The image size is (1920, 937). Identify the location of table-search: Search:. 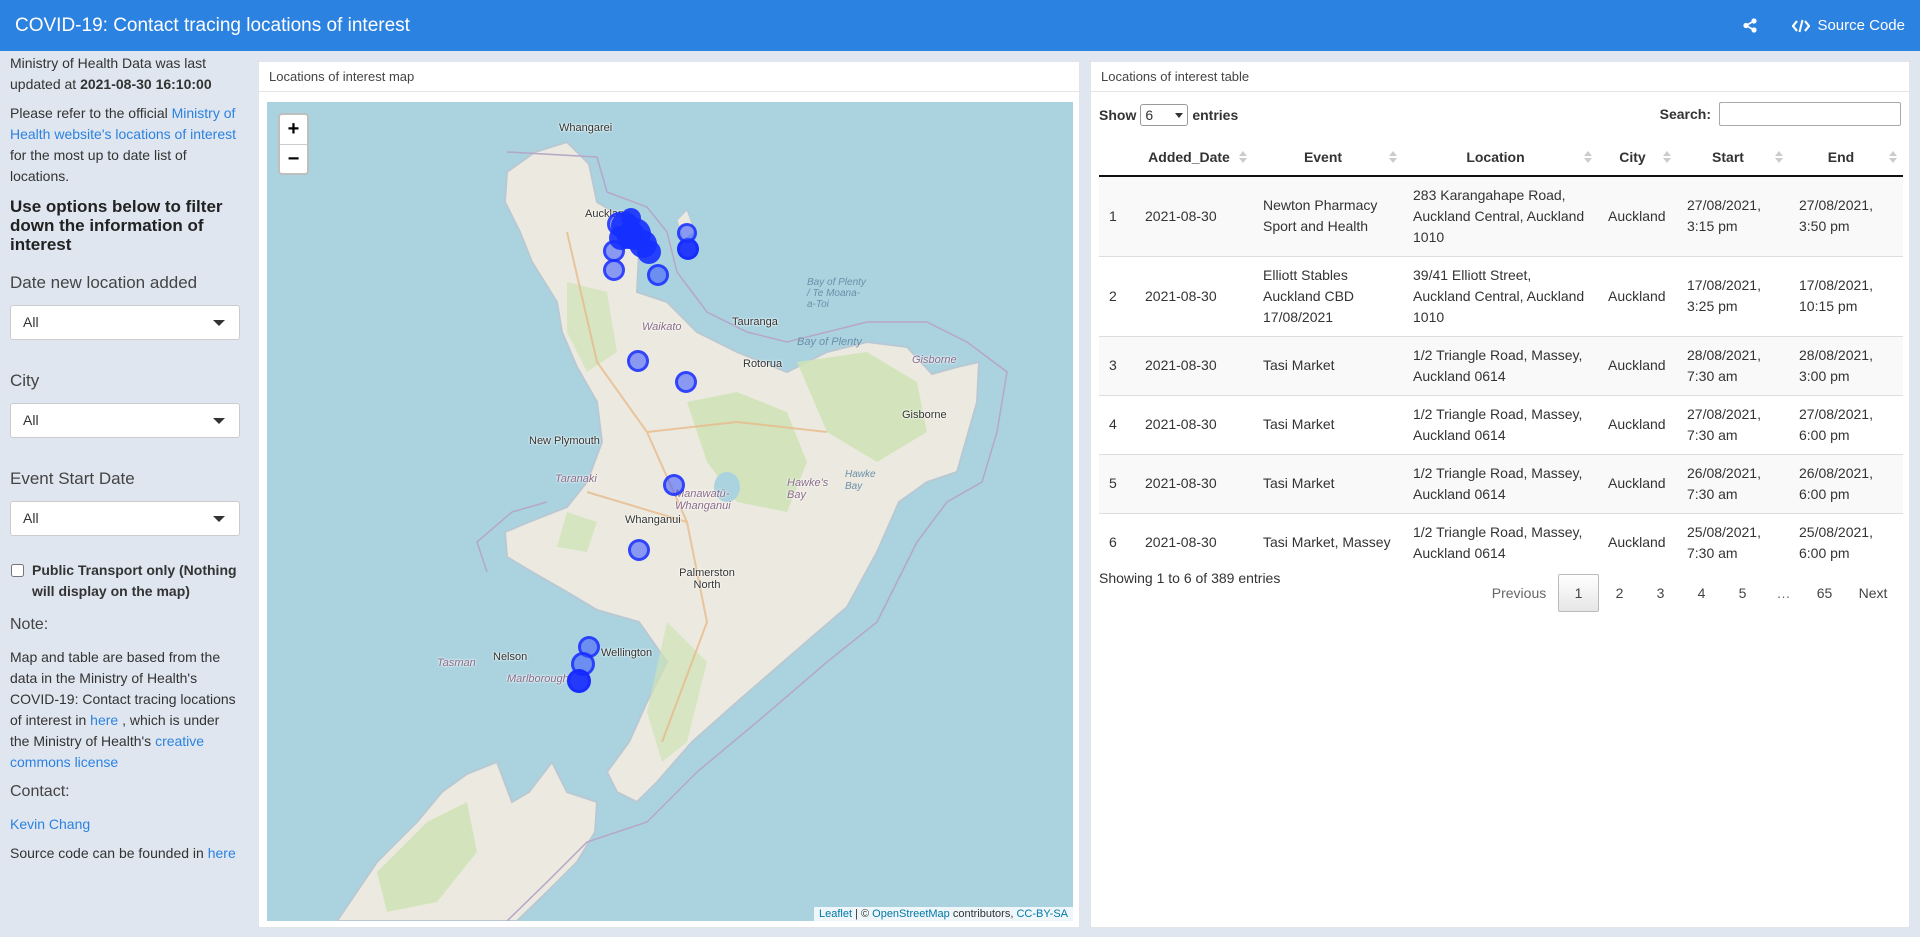
(1780, 114).